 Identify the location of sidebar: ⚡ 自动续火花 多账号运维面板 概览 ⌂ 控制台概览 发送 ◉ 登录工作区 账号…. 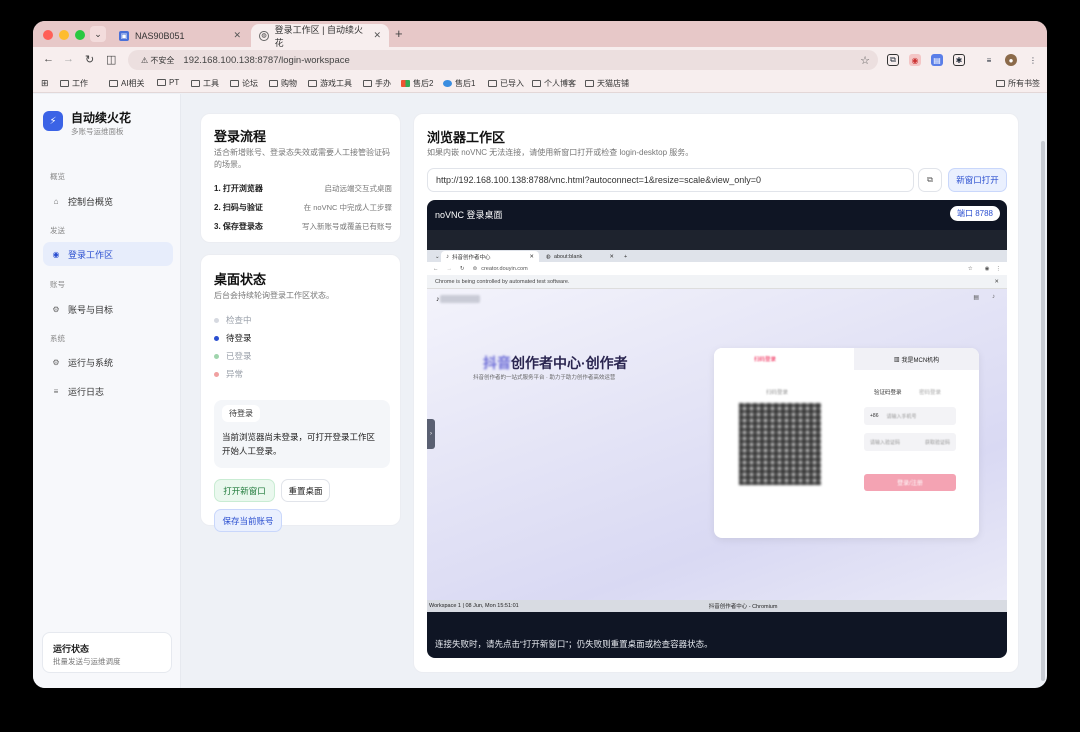
(107, 391).